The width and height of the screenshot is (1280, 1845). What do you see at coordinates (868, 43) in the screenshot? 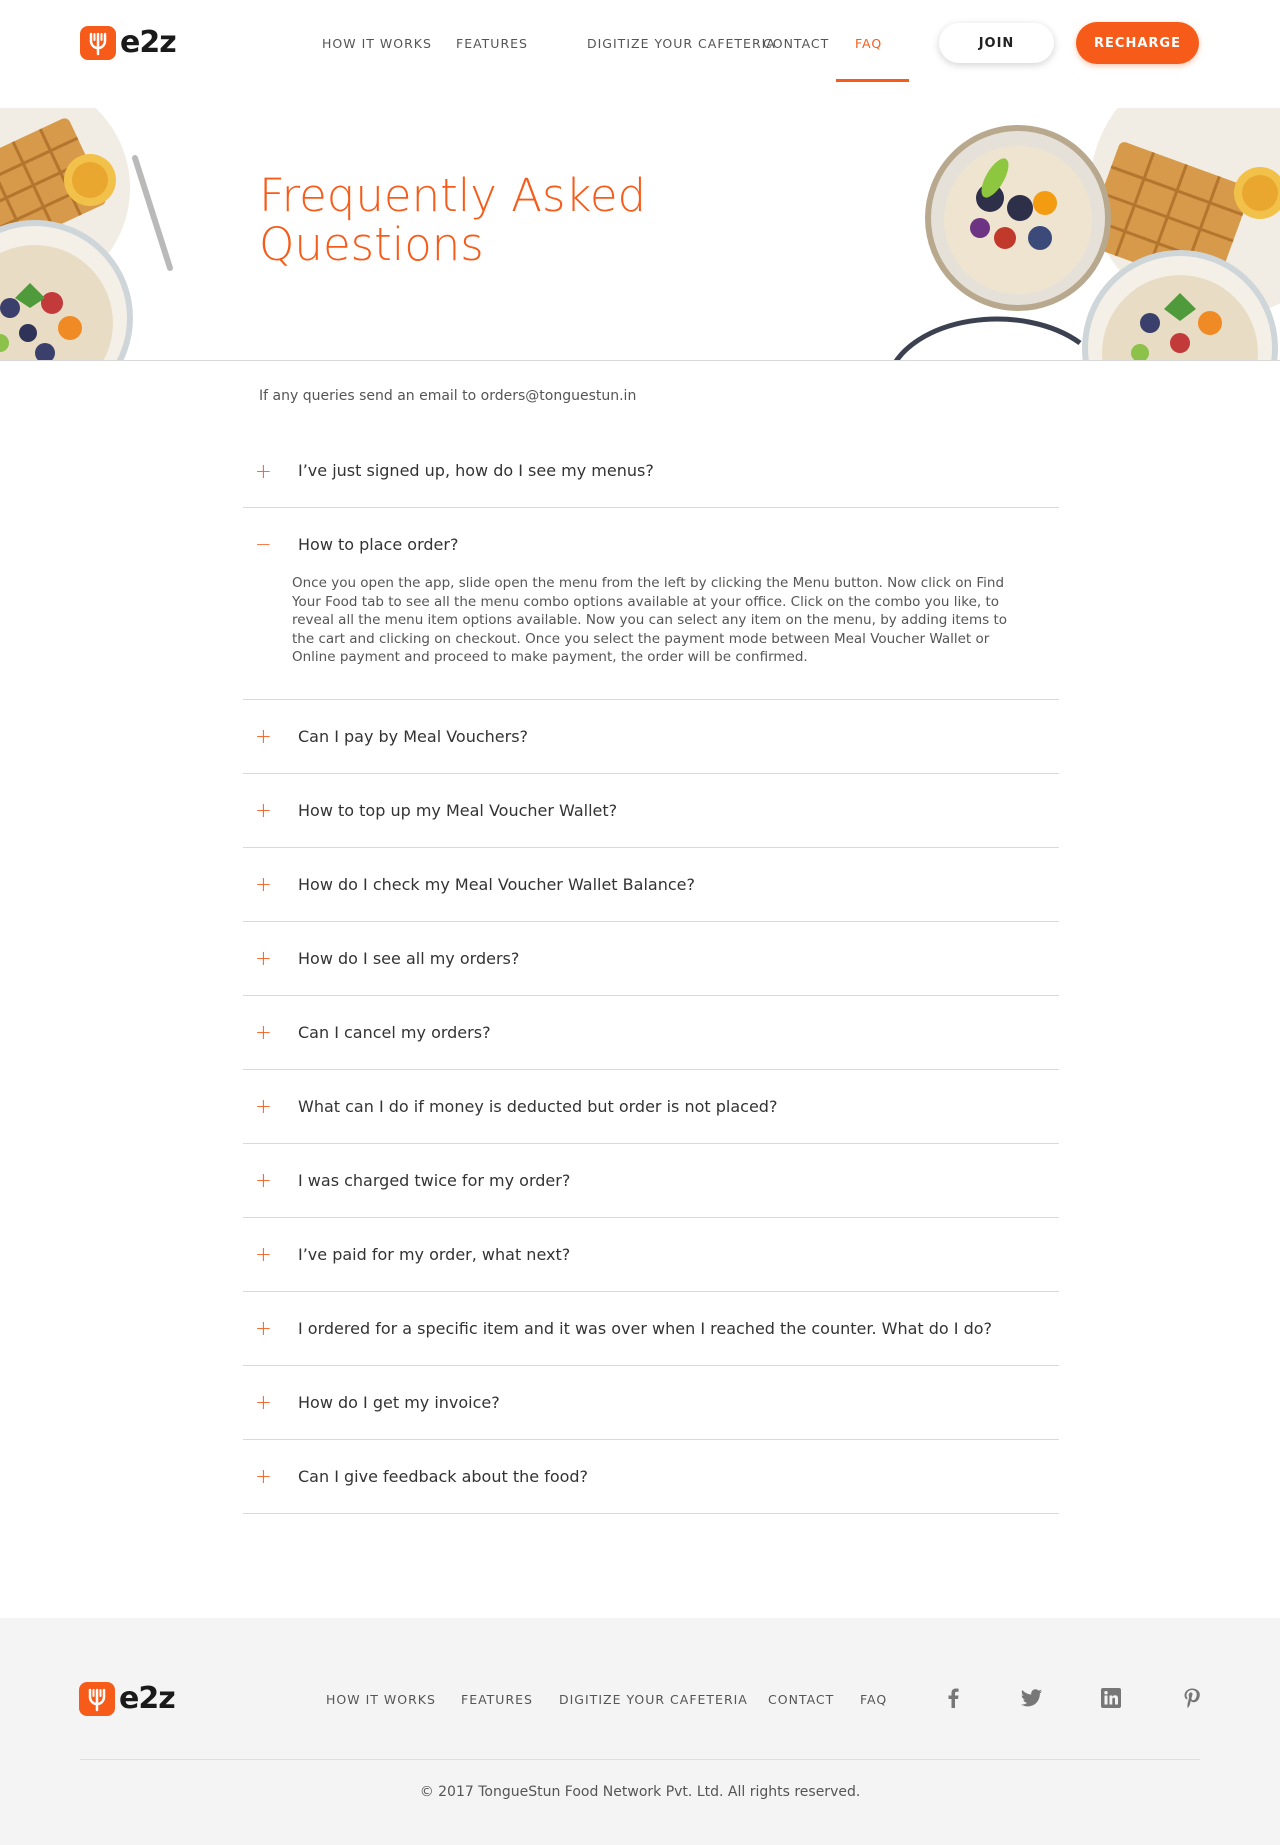
I see `nav-faq: FAQ` at bounding box center [868, 43].